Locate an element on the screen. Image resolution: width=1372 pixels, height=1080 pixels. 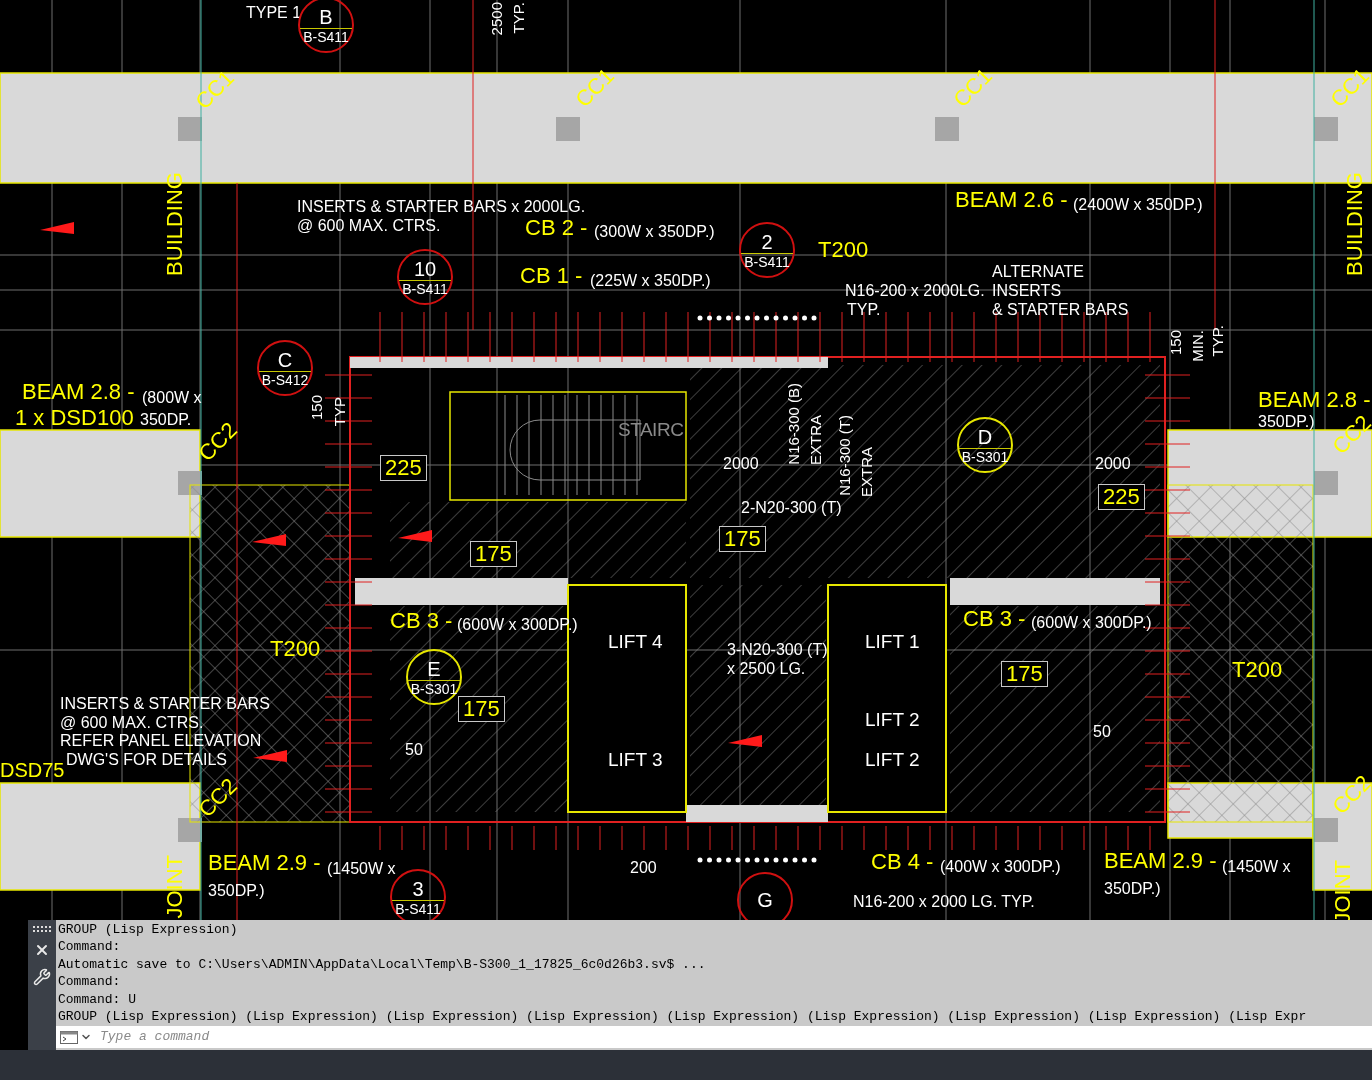
grip-icon is located at coordinates (42, 929).